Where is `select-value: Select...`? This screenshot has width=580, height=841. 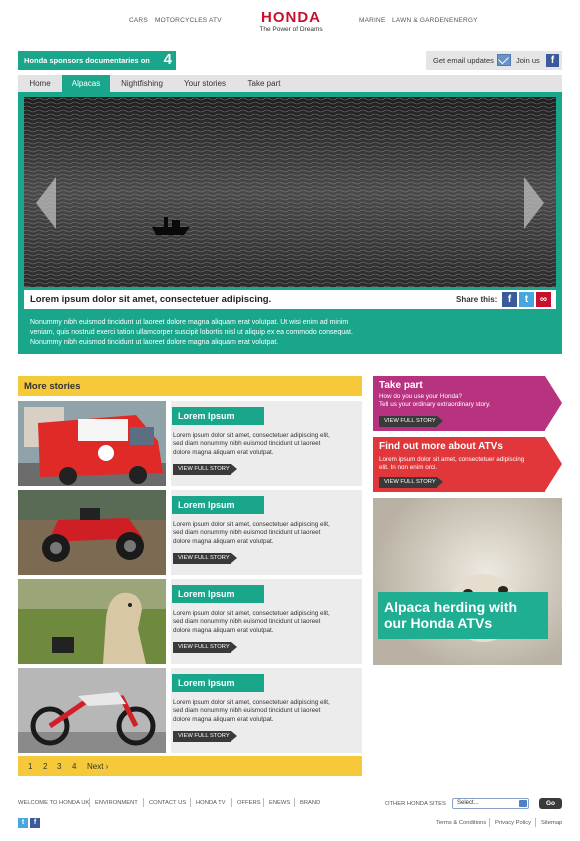 select-value: Select... is located at coordinates (468, 803).